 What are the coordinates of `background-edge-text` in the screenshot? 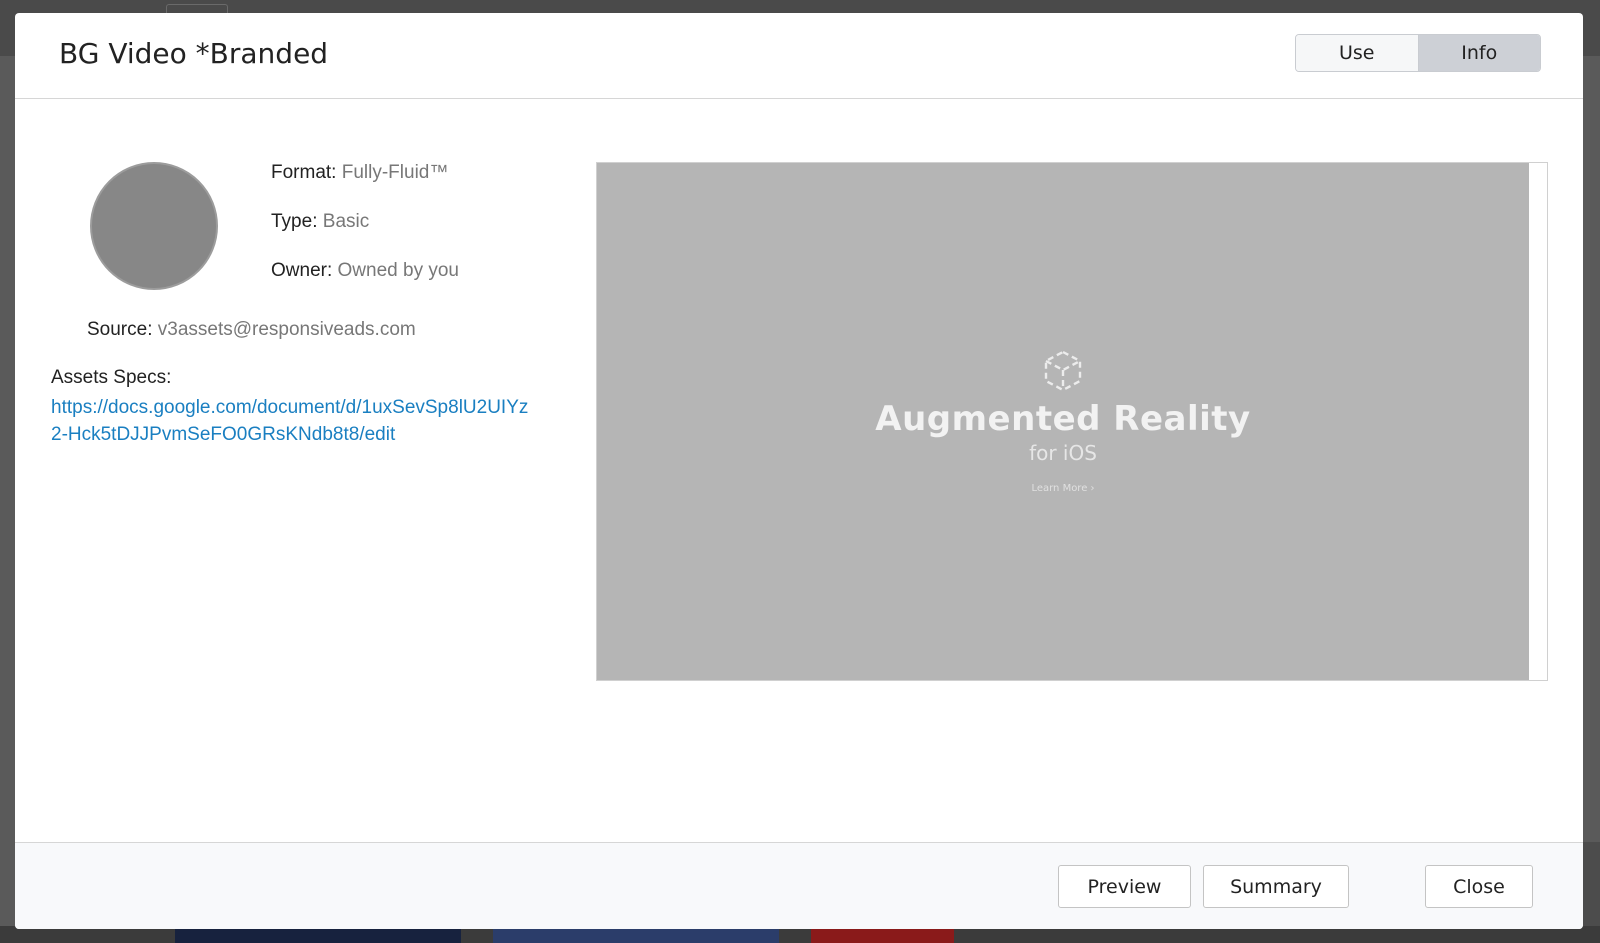 It's located at (6, 29).